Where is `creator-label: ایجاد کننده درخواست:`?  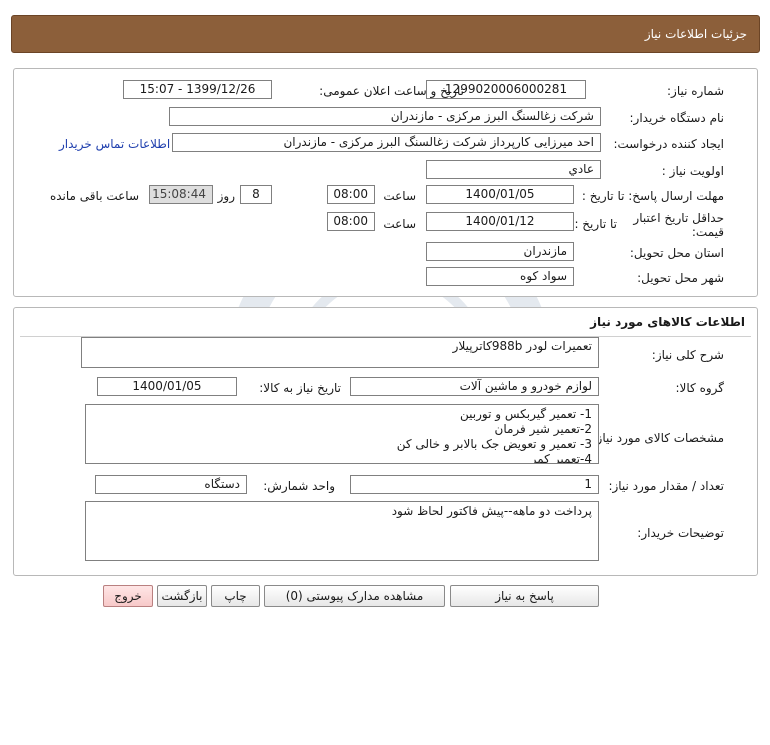
creator-label: ایجاد کننده درخواست: is located at coordinates (668, 144).